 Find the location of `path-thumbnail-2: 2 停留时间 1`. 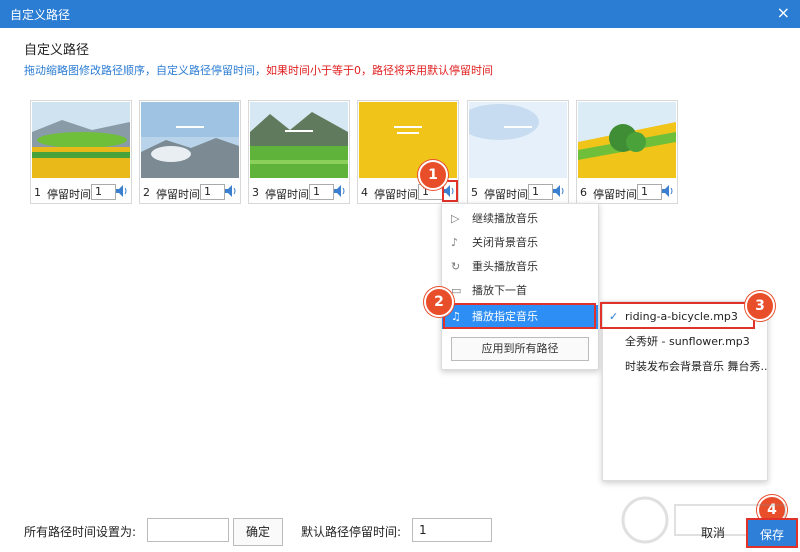

path-thumbnail-2: 2 停留时间 1 is located at coordinates (190, 152).